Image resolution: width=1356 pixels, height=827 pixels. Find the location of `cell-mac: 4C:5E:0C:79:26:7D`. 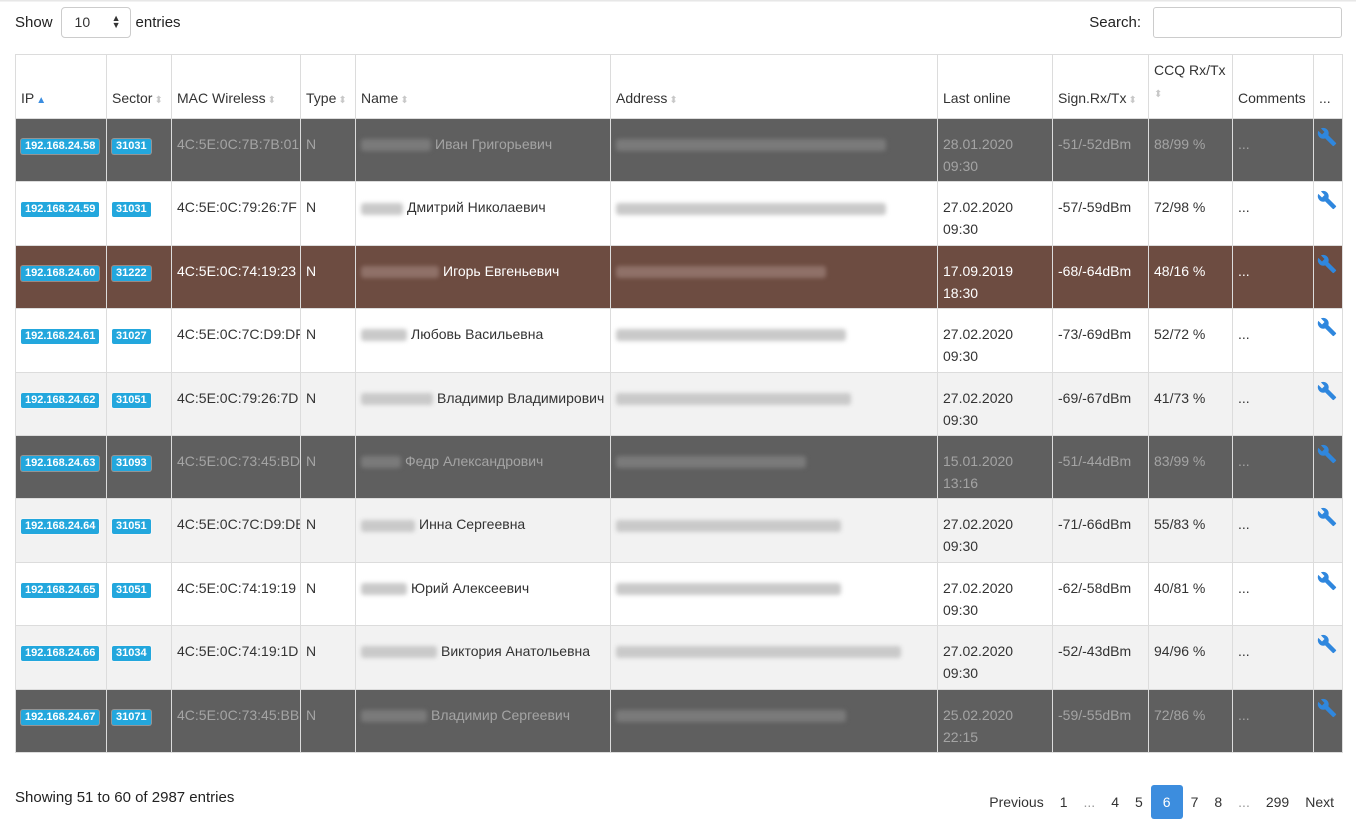

cell-mac: 4C:5E:0C:79:26:7D is located at coordinates (236, 403).